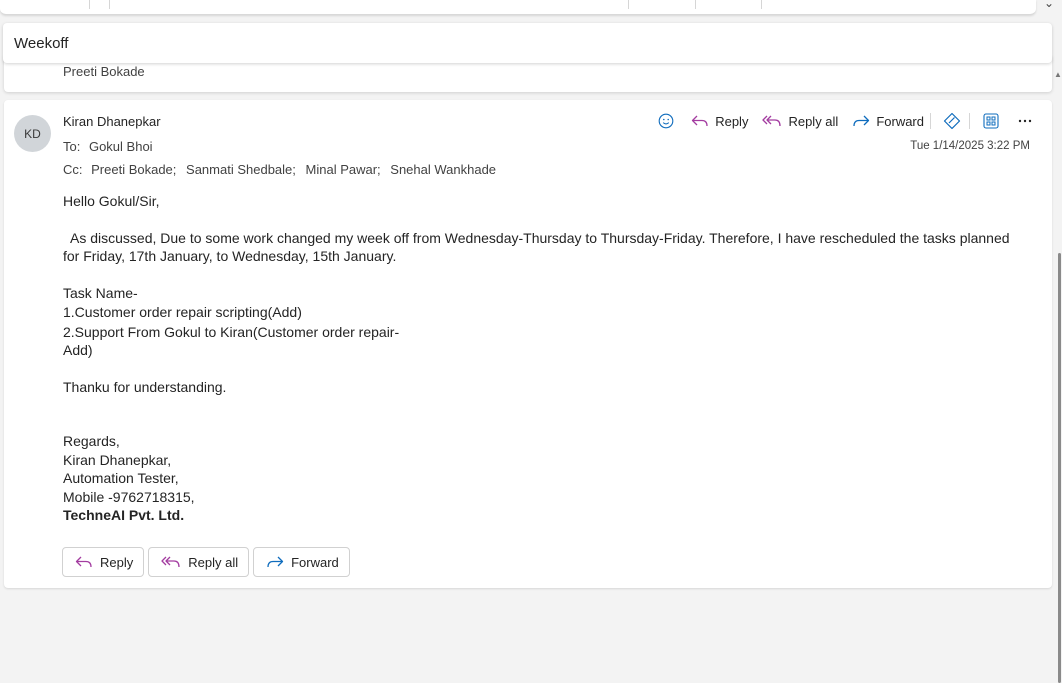  What do you see at coordinates (91, 441) in the screenshot?
I see `signature-regards: Regards,` at bounding box center [91, 441].